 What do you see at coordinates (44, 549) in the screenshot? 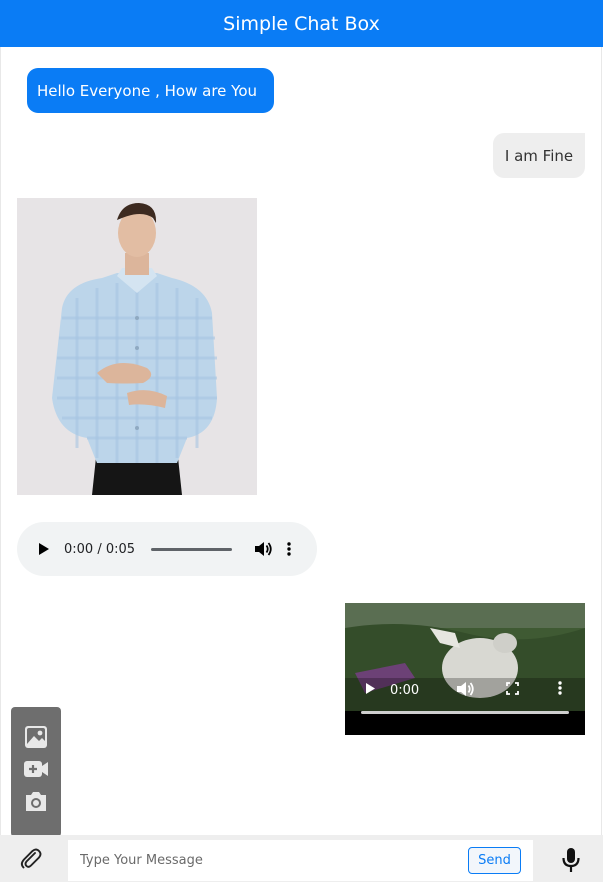
I see `play-icon` at bounding box center [44, 549].